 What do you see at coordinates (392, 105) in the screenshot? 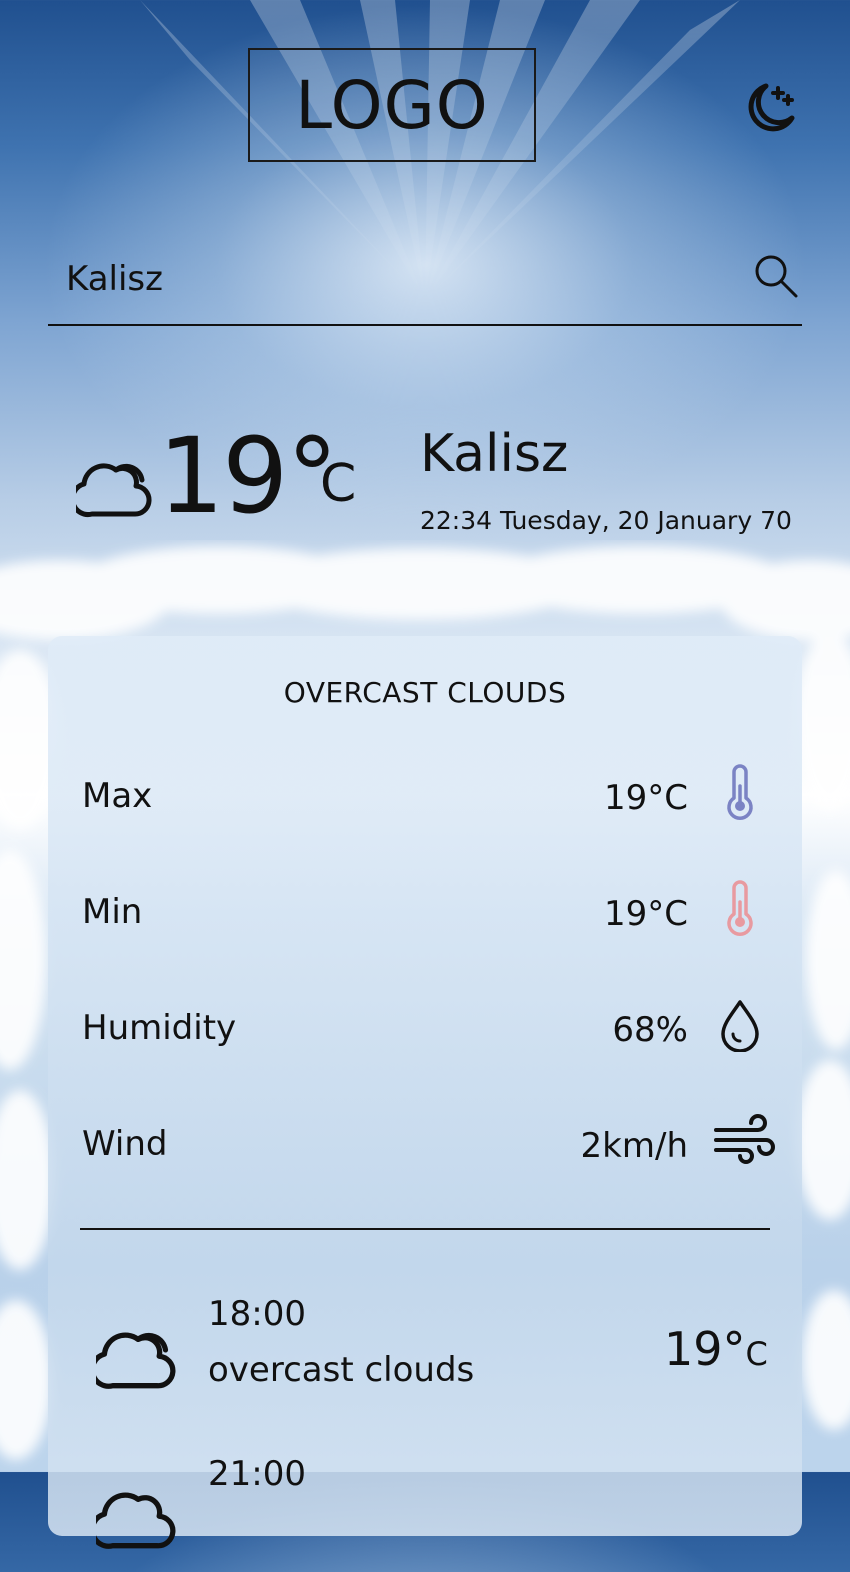
I see `logo: LOGO` at bounding box center [392, 105].